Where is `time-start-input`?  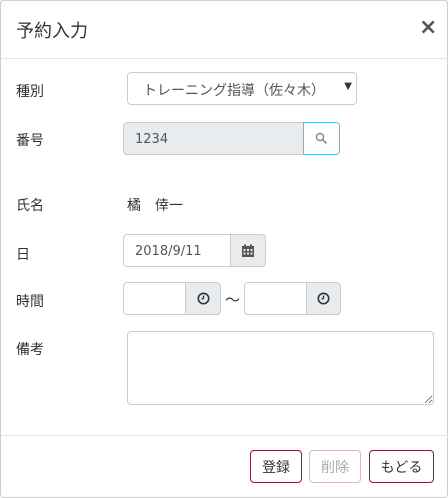
time-start-input is located at coordinates (154, 298).